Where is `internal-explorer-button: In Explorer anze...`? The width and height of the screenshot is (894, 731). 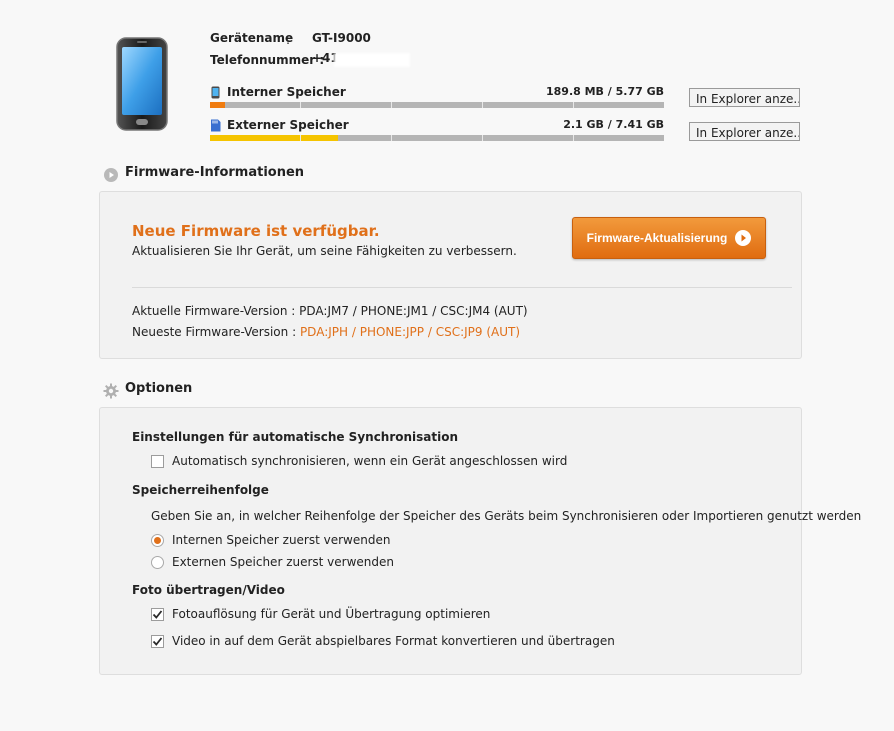
internal-explorer-button: In Explorer anze... is located at coordinates (744, 97).